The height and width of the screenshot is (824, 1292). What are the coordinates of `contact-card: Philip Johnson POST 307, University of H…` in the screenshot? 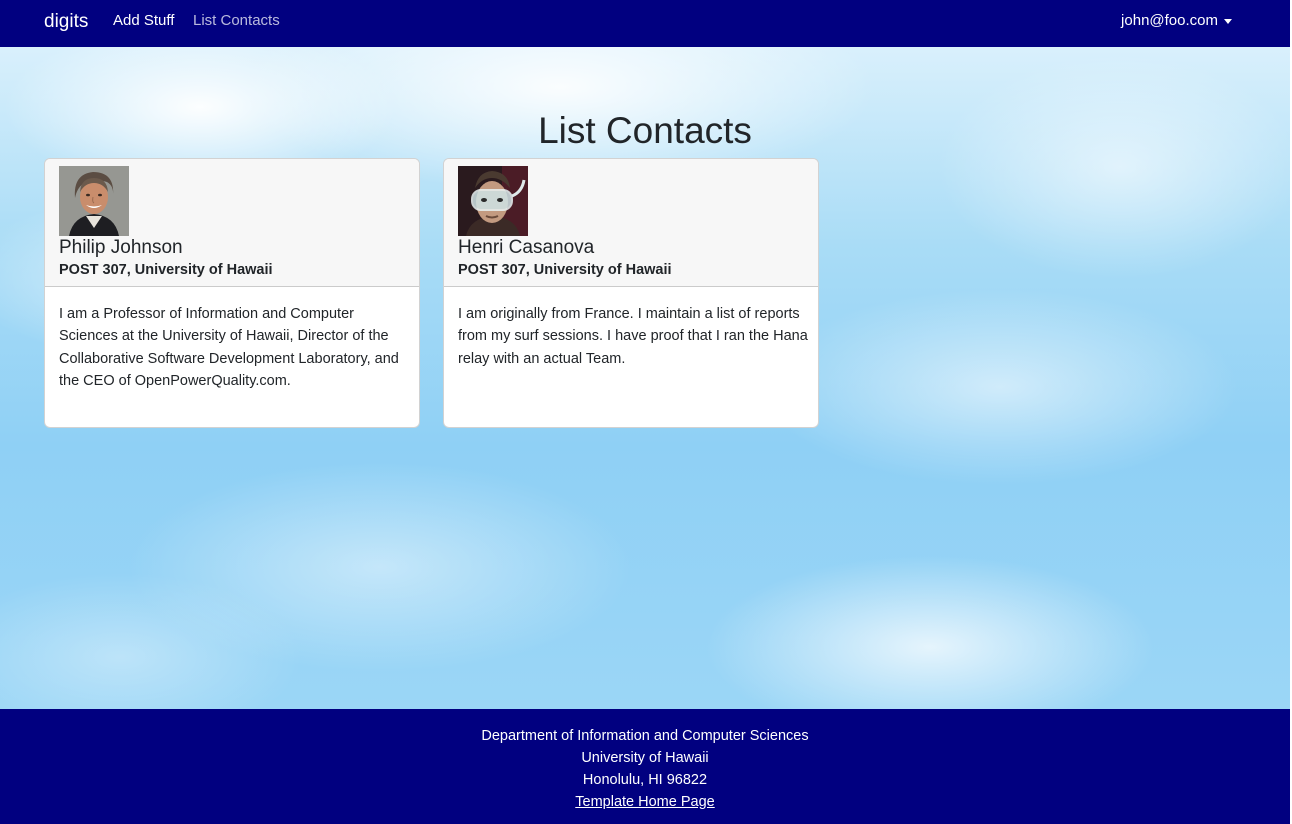 It's located at (232, 293).